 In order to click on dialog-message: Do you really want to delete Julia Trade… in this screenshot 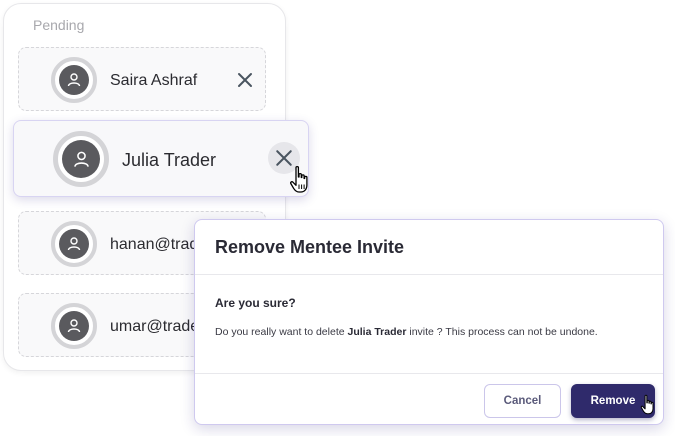, I will do `click(406, 332)`.